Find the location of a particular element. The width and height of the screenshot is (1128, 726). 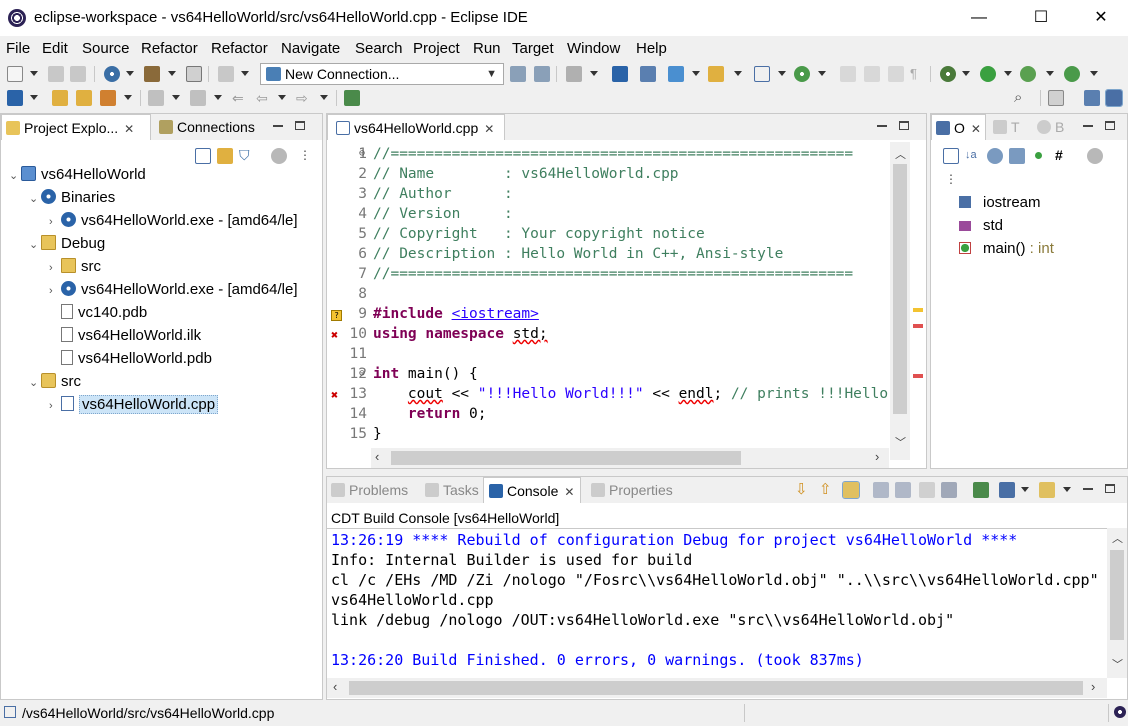

next-annotation-dropdown-icon is located at coordinates (176, 97).